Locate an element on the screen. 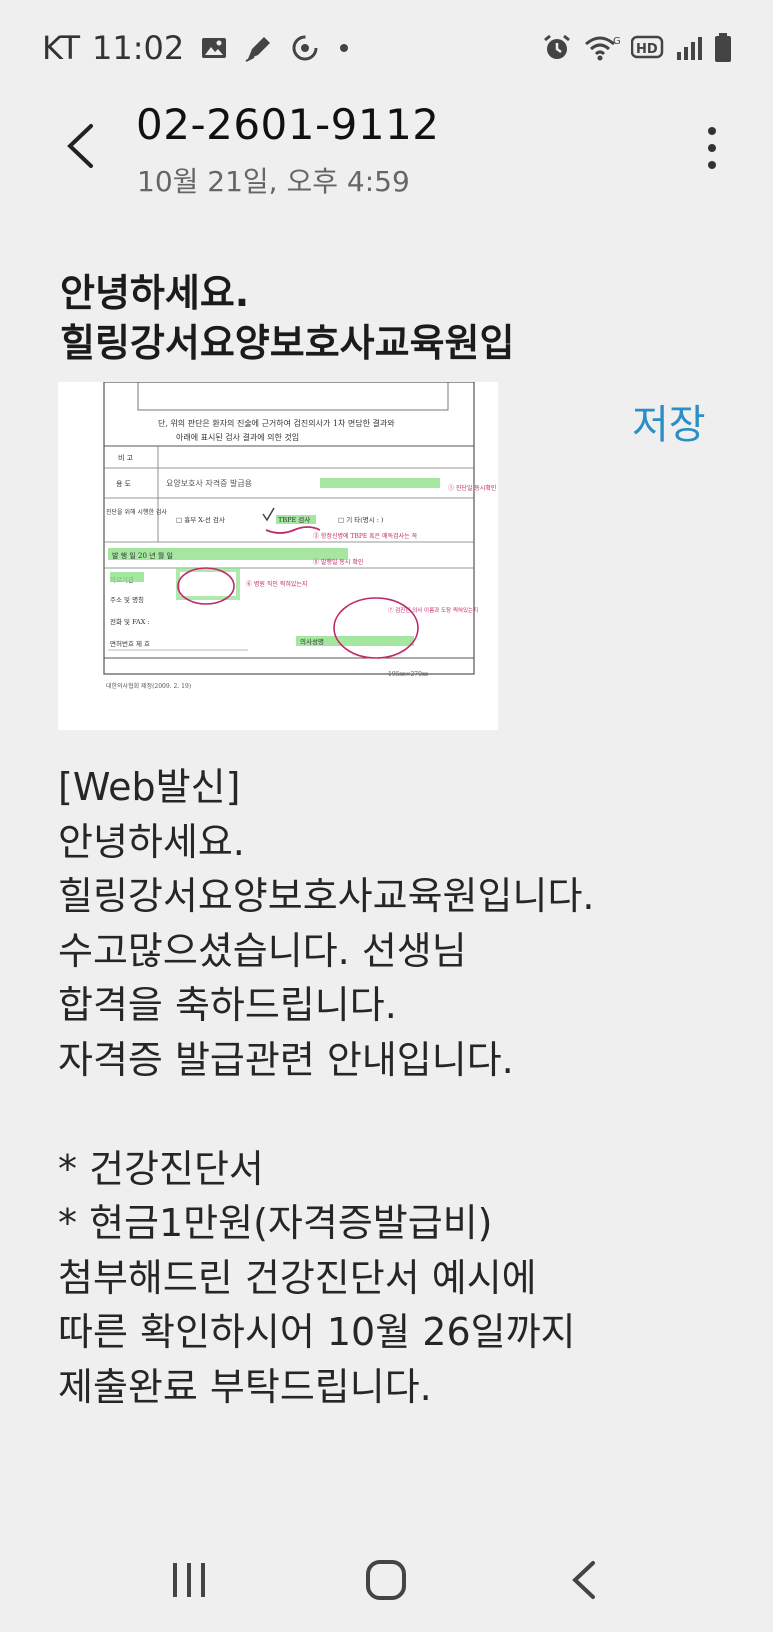 This screenshot has width=773, height=1632. status-right: G HD is located at coordinates (637, 48).